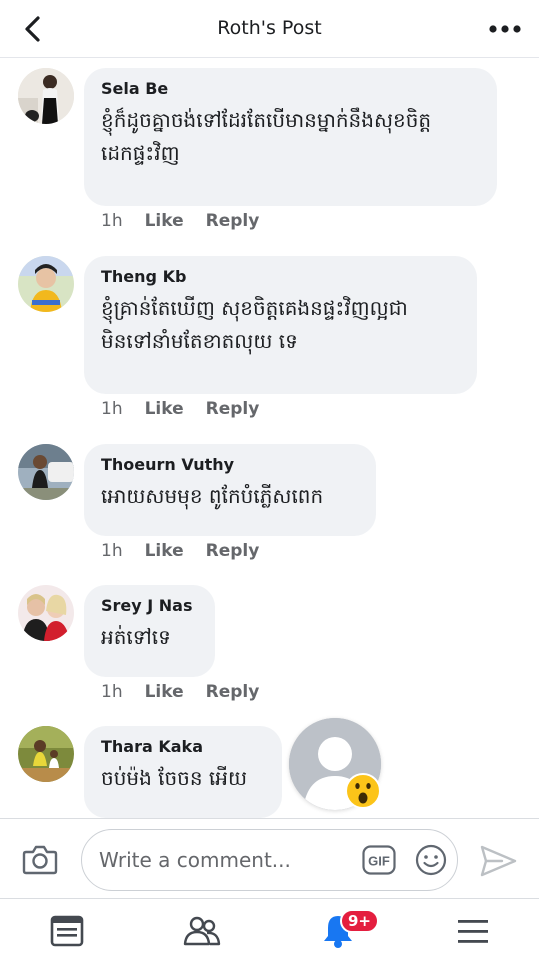 The image size is (539, 960). I want to click on send-icon, so click(498, 861).